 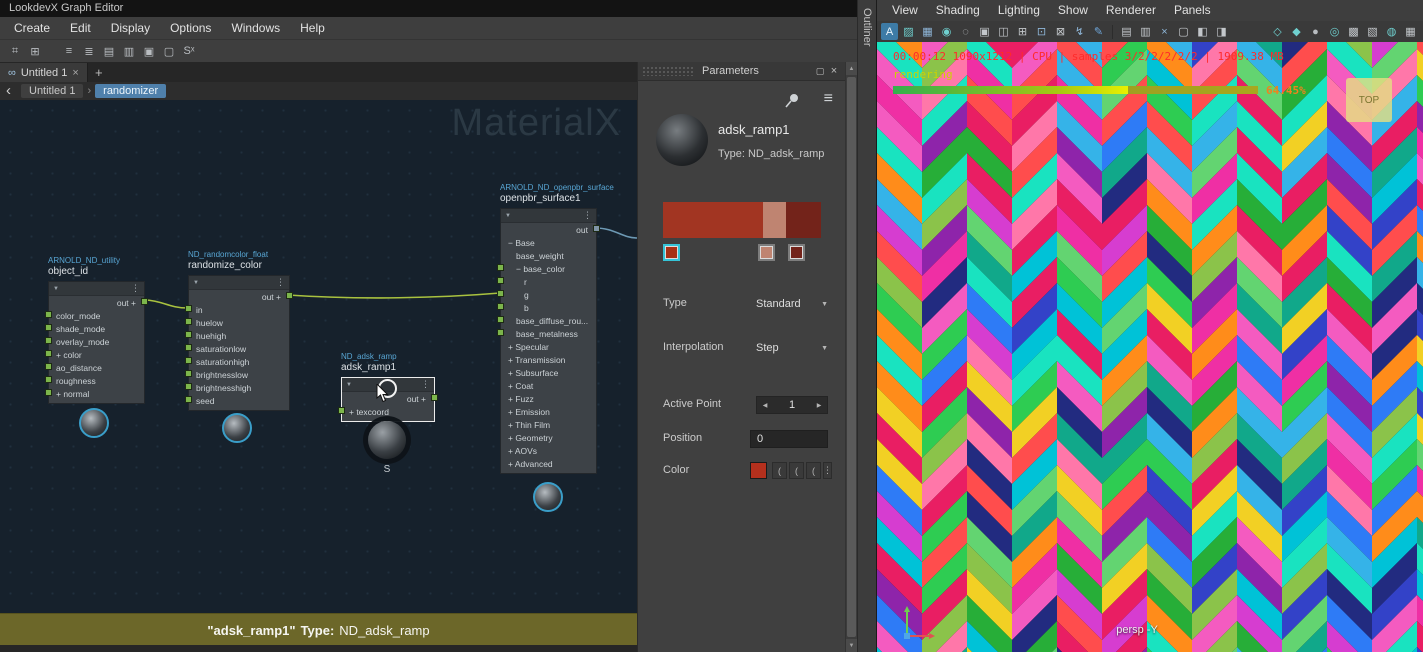 What do you see at coordinates (965, 31) in the screenshot?
I see `wire-sphere-icon: ◌` at bounding box center [965, 31].